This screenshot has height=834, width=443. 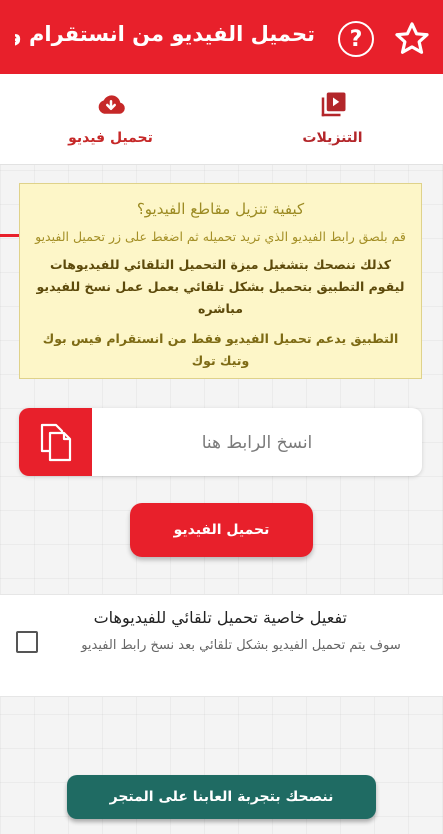 What do you see at coordinates (110, 138) in the screenshot?
I see `tab-label: تحميل فيديو` at bounding box center [110, 138].